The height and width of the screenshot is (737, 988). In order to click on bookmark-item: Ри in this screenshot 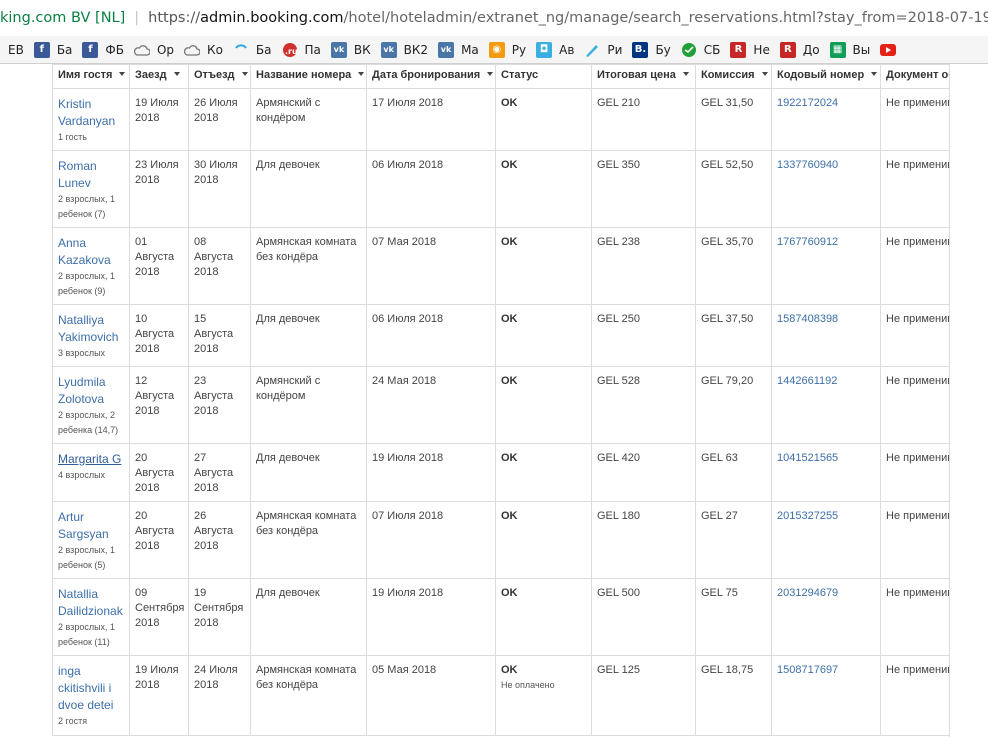, I will do `click(603, 50)`.